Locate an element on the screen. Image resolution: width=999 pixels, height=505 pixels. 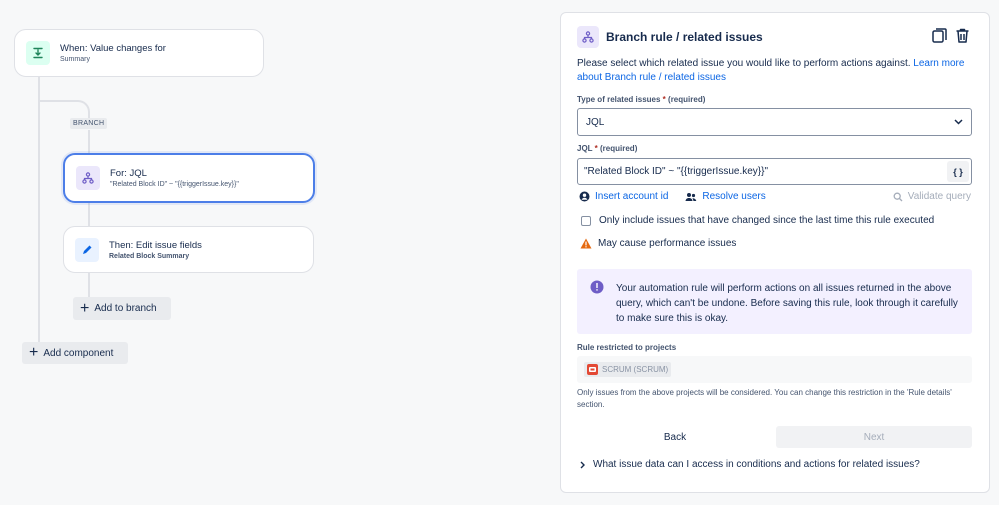
type-field-label: Type of related issues * (required) is located at coordinates (641, 99).